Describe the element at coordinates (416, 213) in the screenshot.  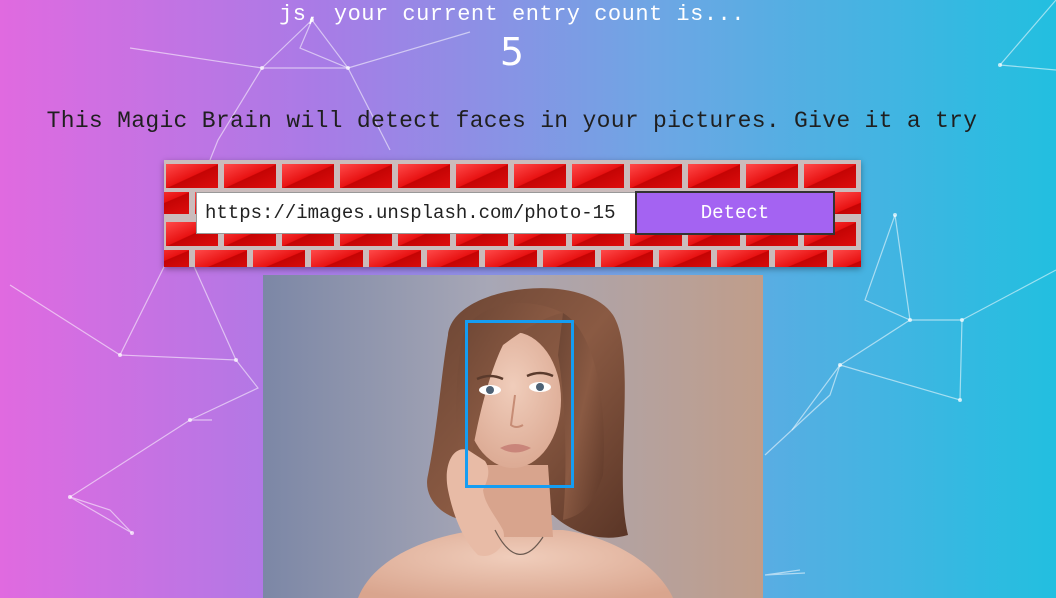
I see `image-url-input` at that location.